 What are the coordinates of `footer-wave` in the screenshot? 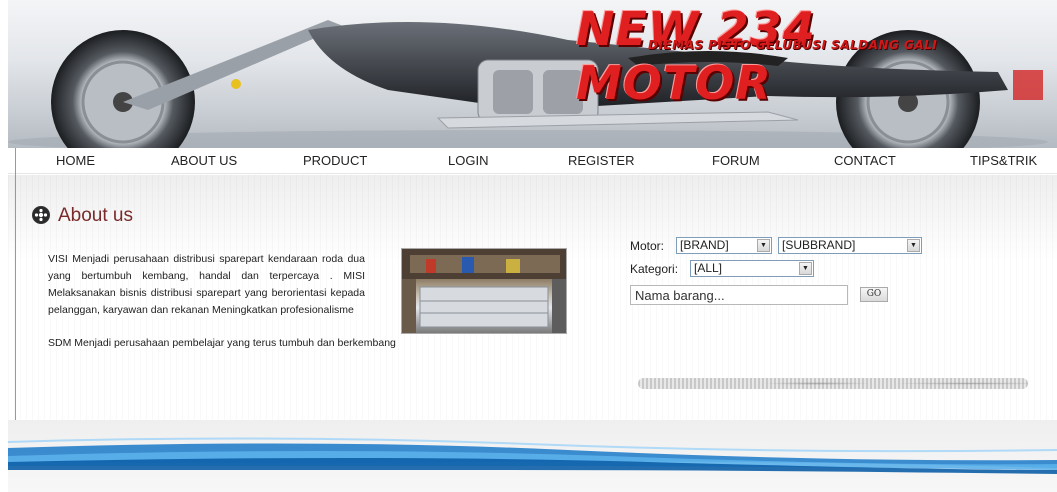 It's located at (532, 456).